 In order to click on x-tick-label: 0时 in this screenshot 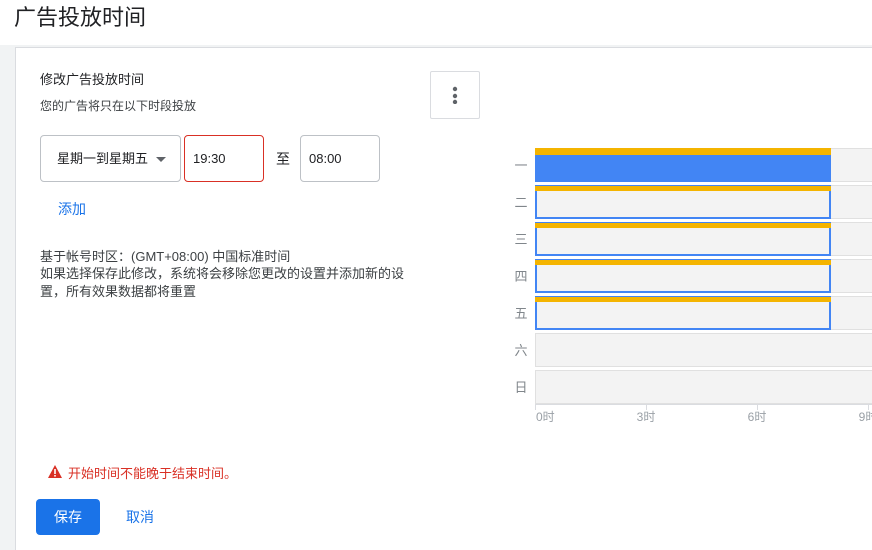, I will do `click(545, 417)`.